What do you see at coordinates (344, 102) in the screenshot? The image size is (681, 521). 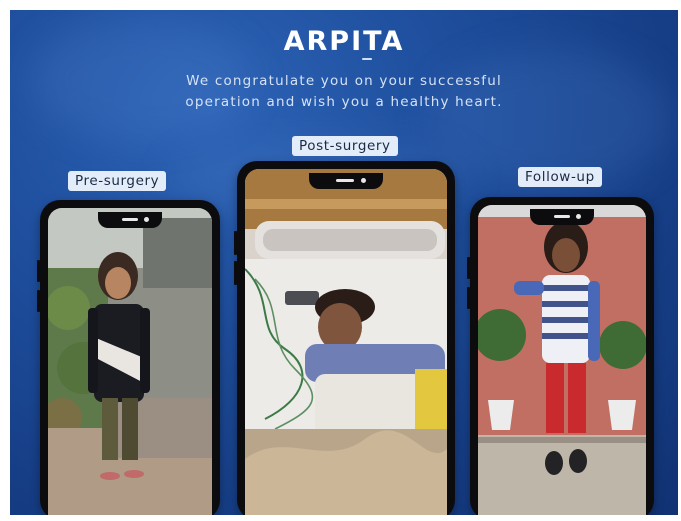 I see `congratulation-line-2: operation and wish you a healthy heart.` at bounding box center [344, 102].